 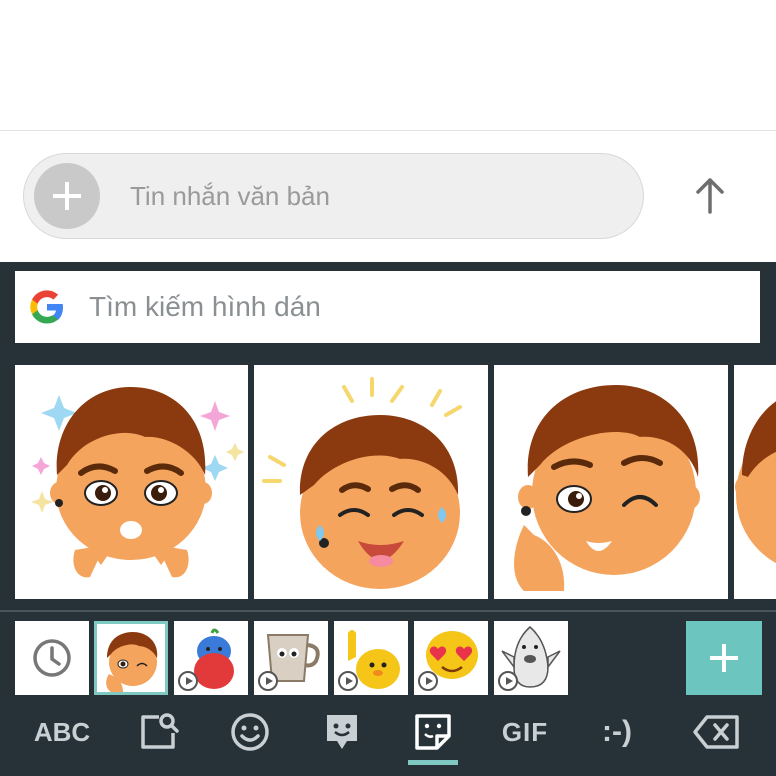 What do you see at coordinates (46, 307) in the screenshot?
I see `google-g-logo-icon` at bounding box center [46, 307].